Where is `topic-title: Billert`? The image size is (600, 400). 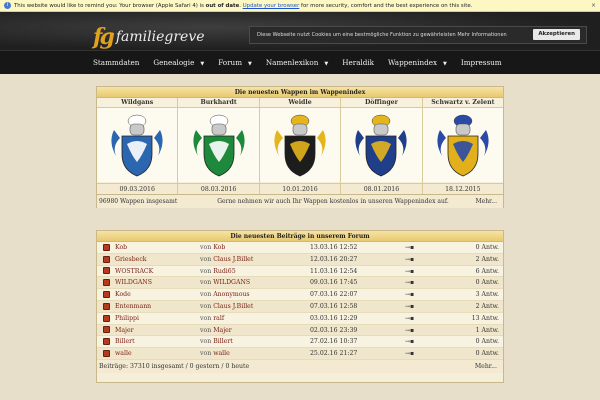
topic-title: Billert is located at coordinates (157, 341).